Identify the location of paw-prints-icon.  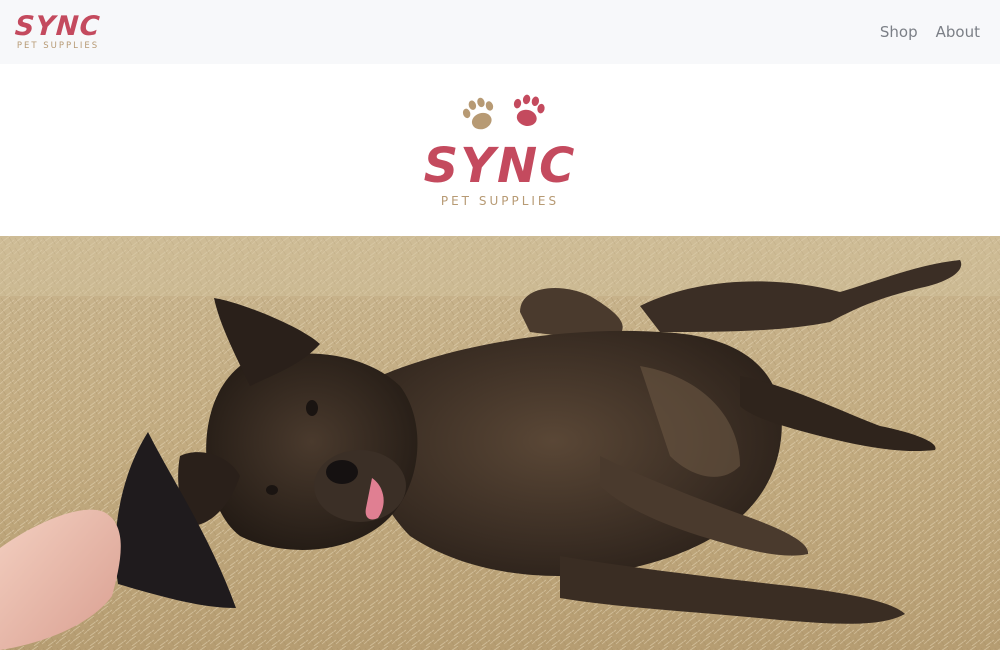
(503, 112).